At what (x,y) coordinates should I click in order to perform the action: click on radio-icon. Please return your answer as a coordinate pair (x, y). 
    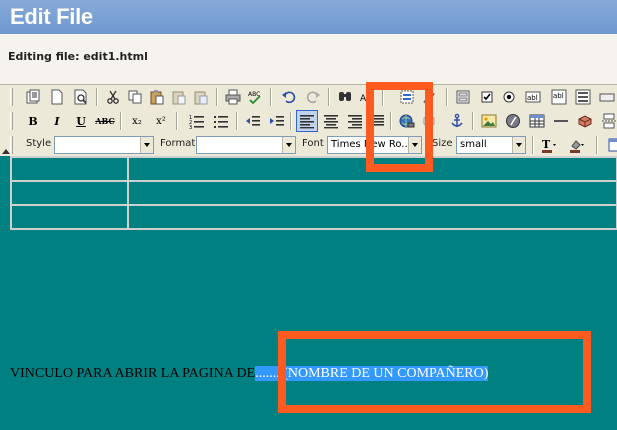
    Looking at the image, I should click on (509, 97).